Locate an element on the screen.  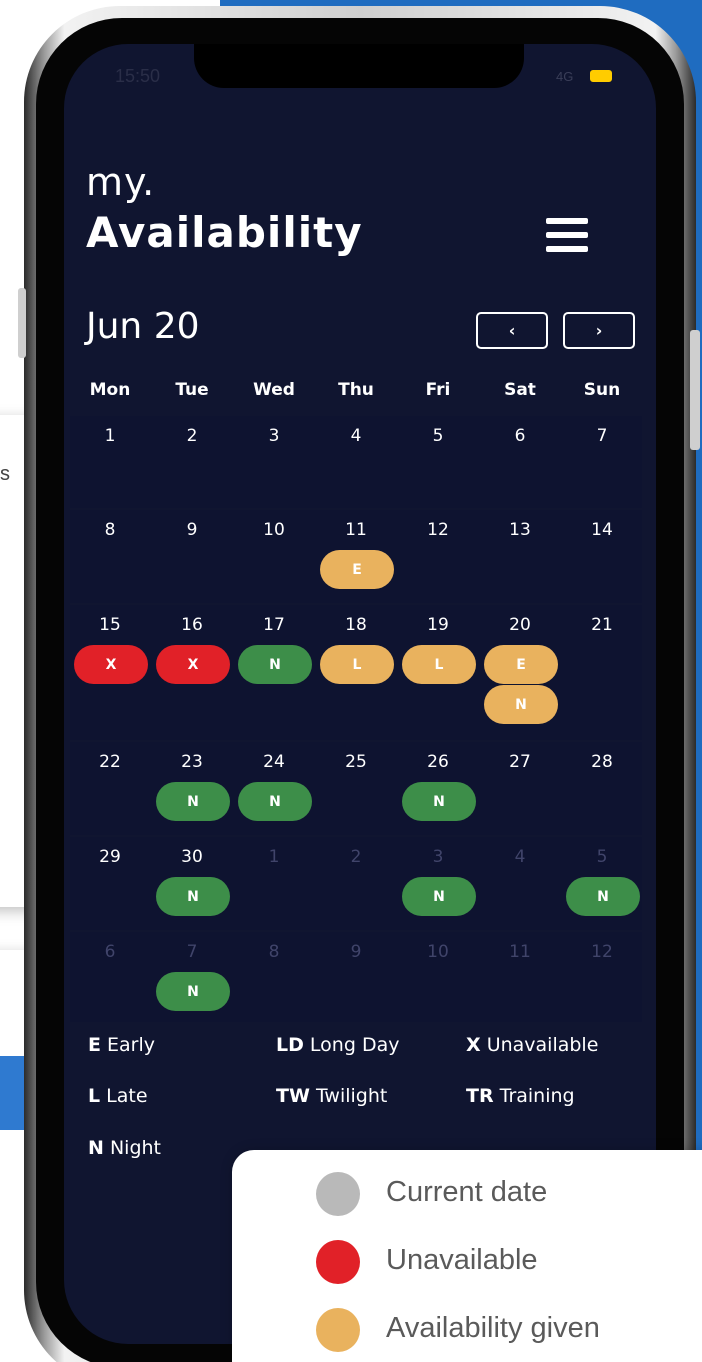
legend-label: Long Day is located at coordinates (351, 1045).